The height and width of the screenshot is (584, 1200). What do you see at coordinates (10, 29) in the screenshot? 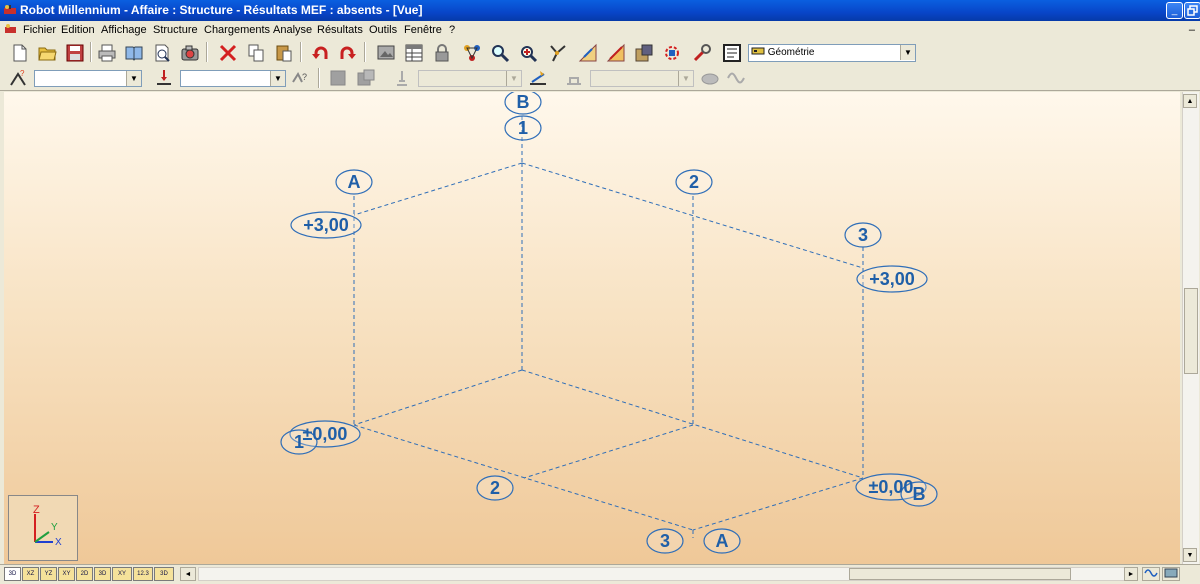
I see `document-icon` at bounding box center [10, 29].